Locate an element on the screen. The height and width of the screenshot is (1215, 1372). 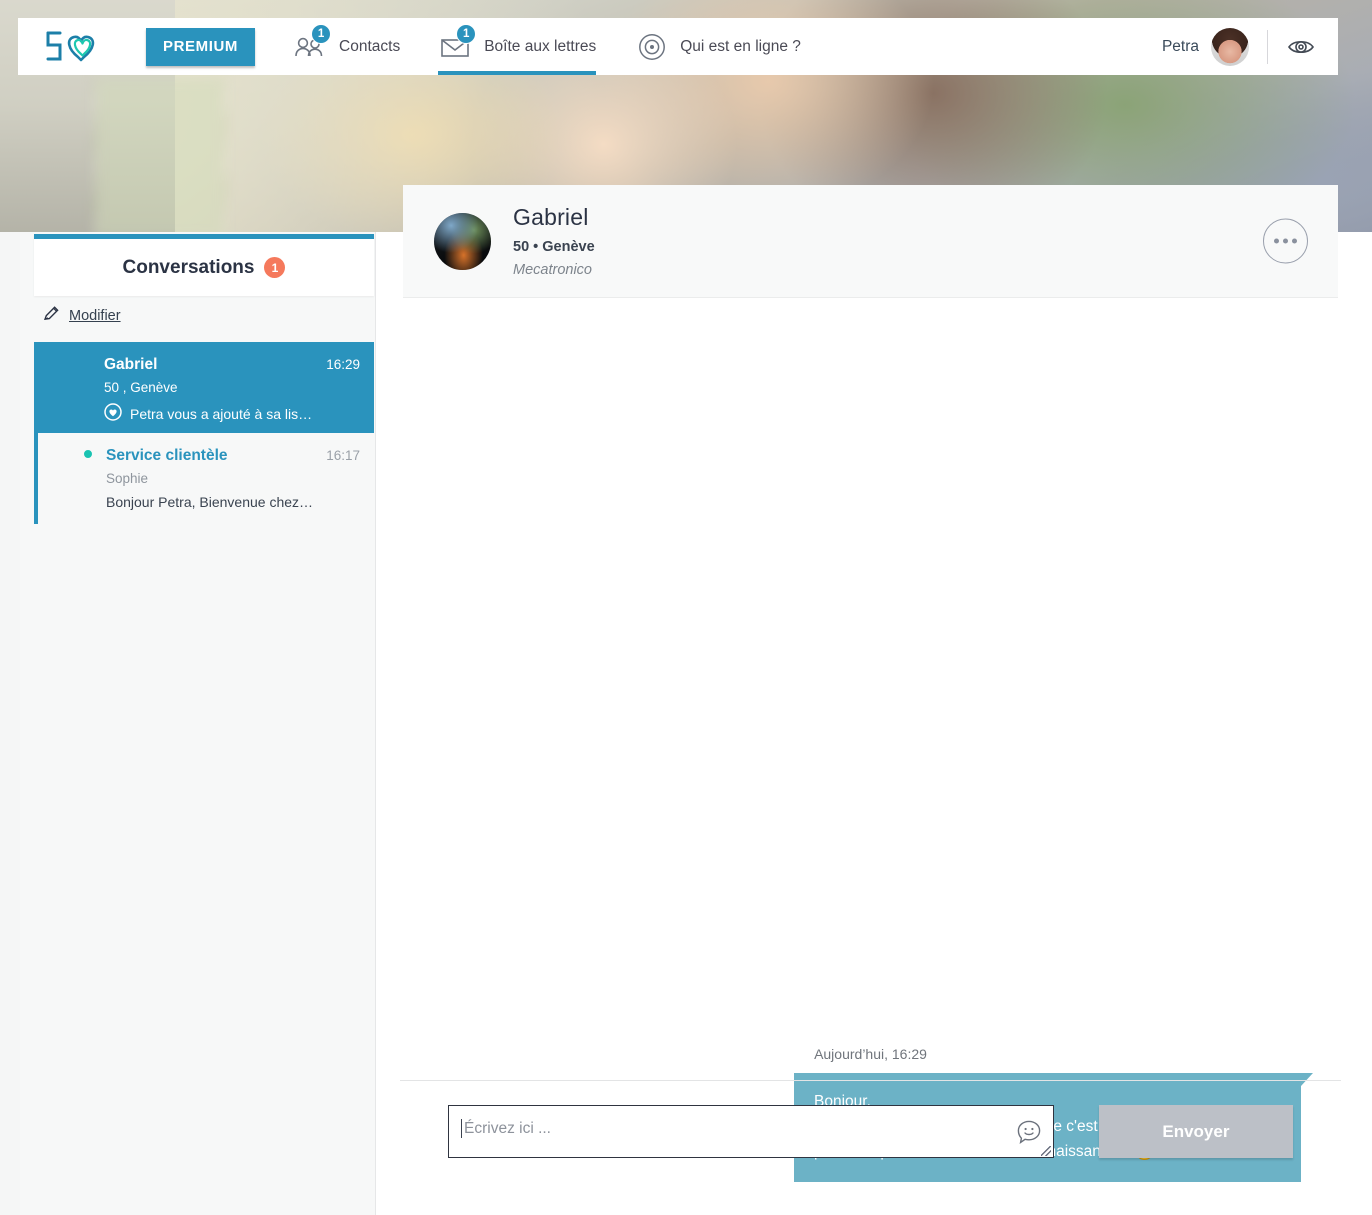
conversation-subtitle: Sophie is located at coordinates (127, 478).